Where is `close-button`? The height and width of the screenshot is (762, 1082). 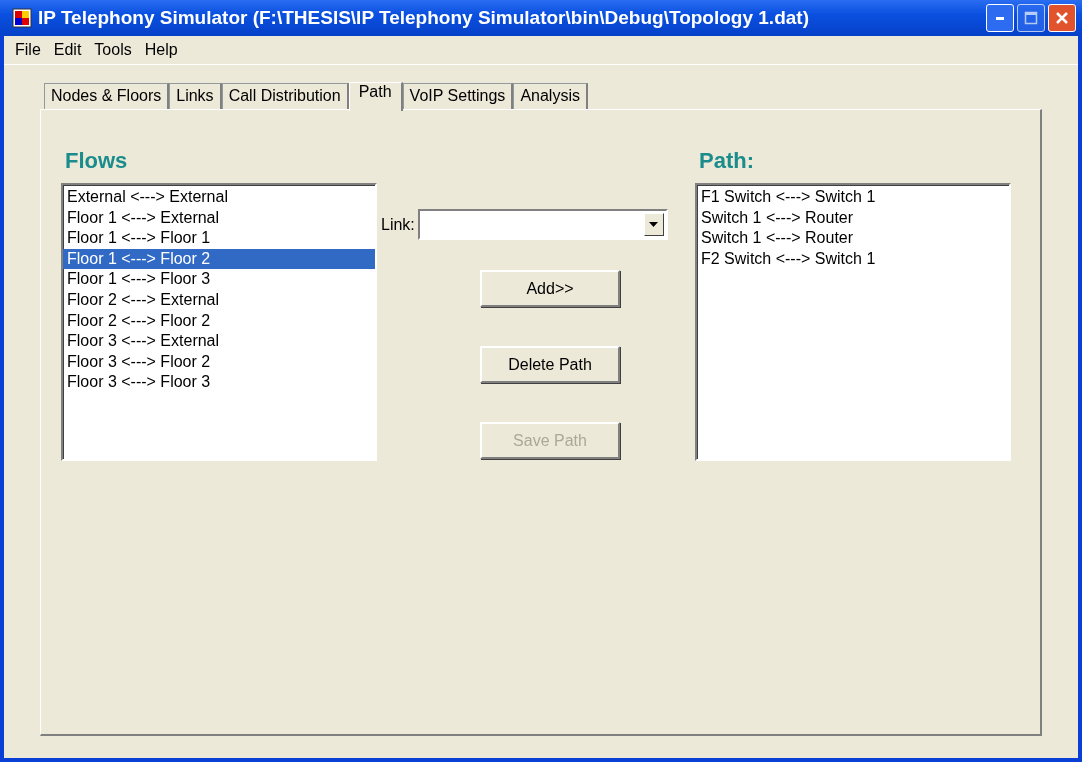
close-button is located at coordinates (1062, 18).